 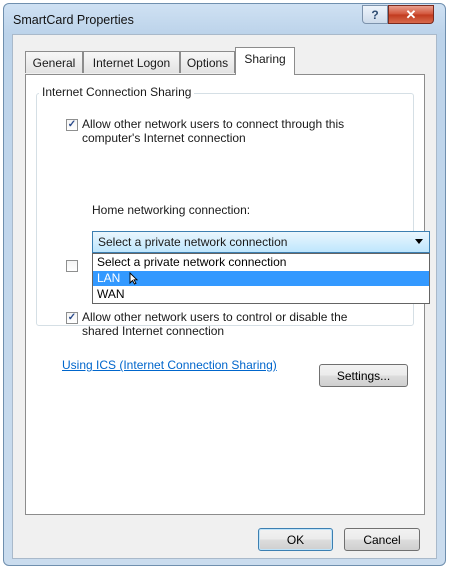 I want to click on close-button: ✕, so click(x=411, y=14).